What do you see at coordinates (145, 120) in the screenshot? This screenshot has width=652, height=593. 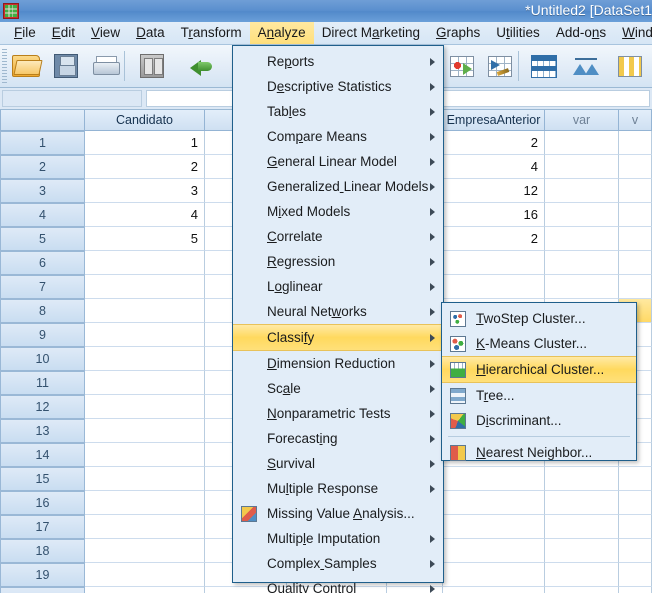 I see `column-header-Candidato: Candidato` at bounding box center [145, 120].